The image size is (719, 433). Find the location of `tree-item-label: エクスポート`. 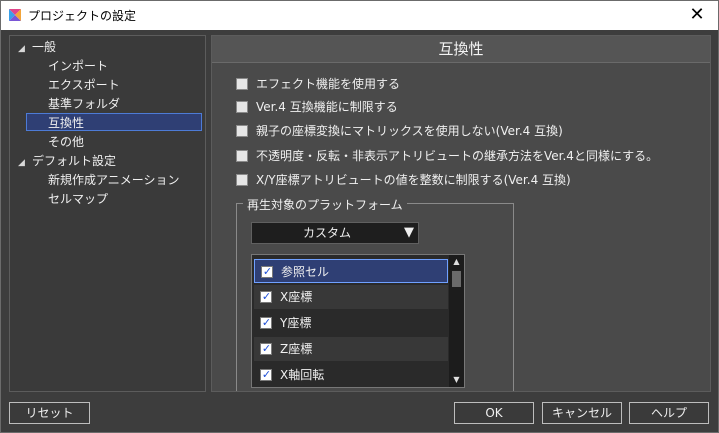

tree-item-label: エクスポート is located at coordinates (84, 85).